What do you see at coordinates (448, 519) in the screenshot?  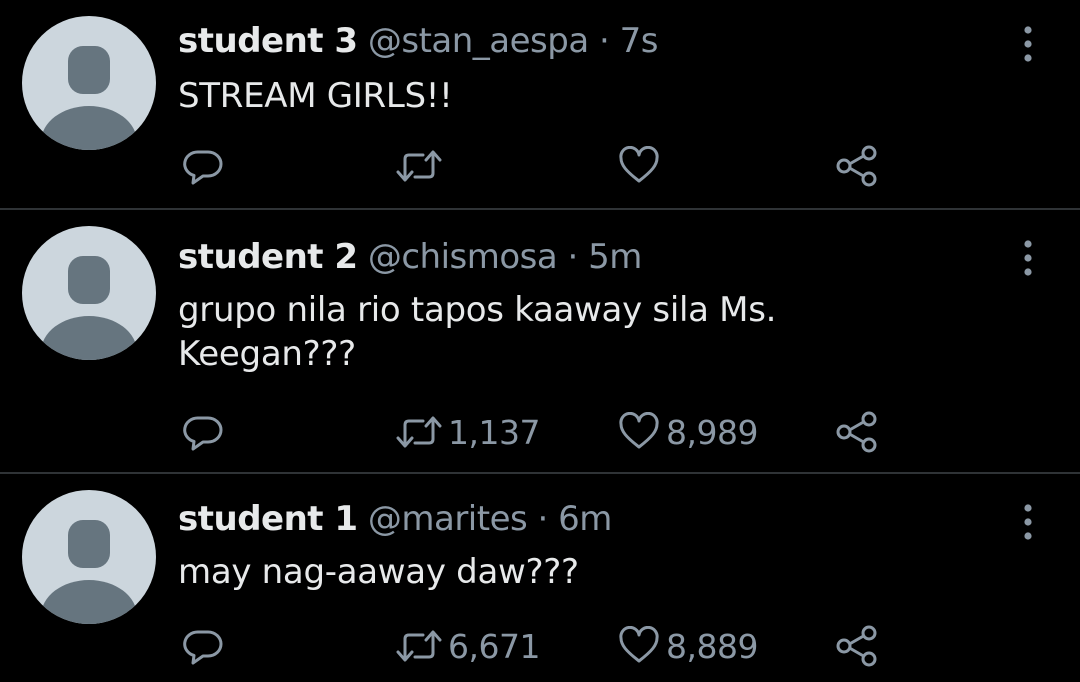 I see `user-handle: @marites` at bounding box center [448, 519].